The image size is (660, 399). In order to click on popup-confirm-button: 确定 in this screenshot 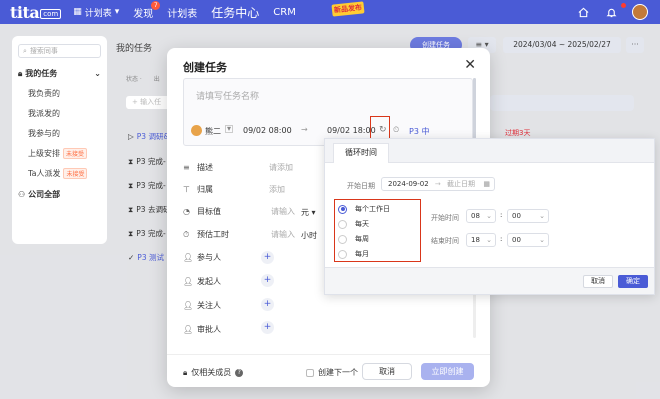, I will do `click(633, 281)`.